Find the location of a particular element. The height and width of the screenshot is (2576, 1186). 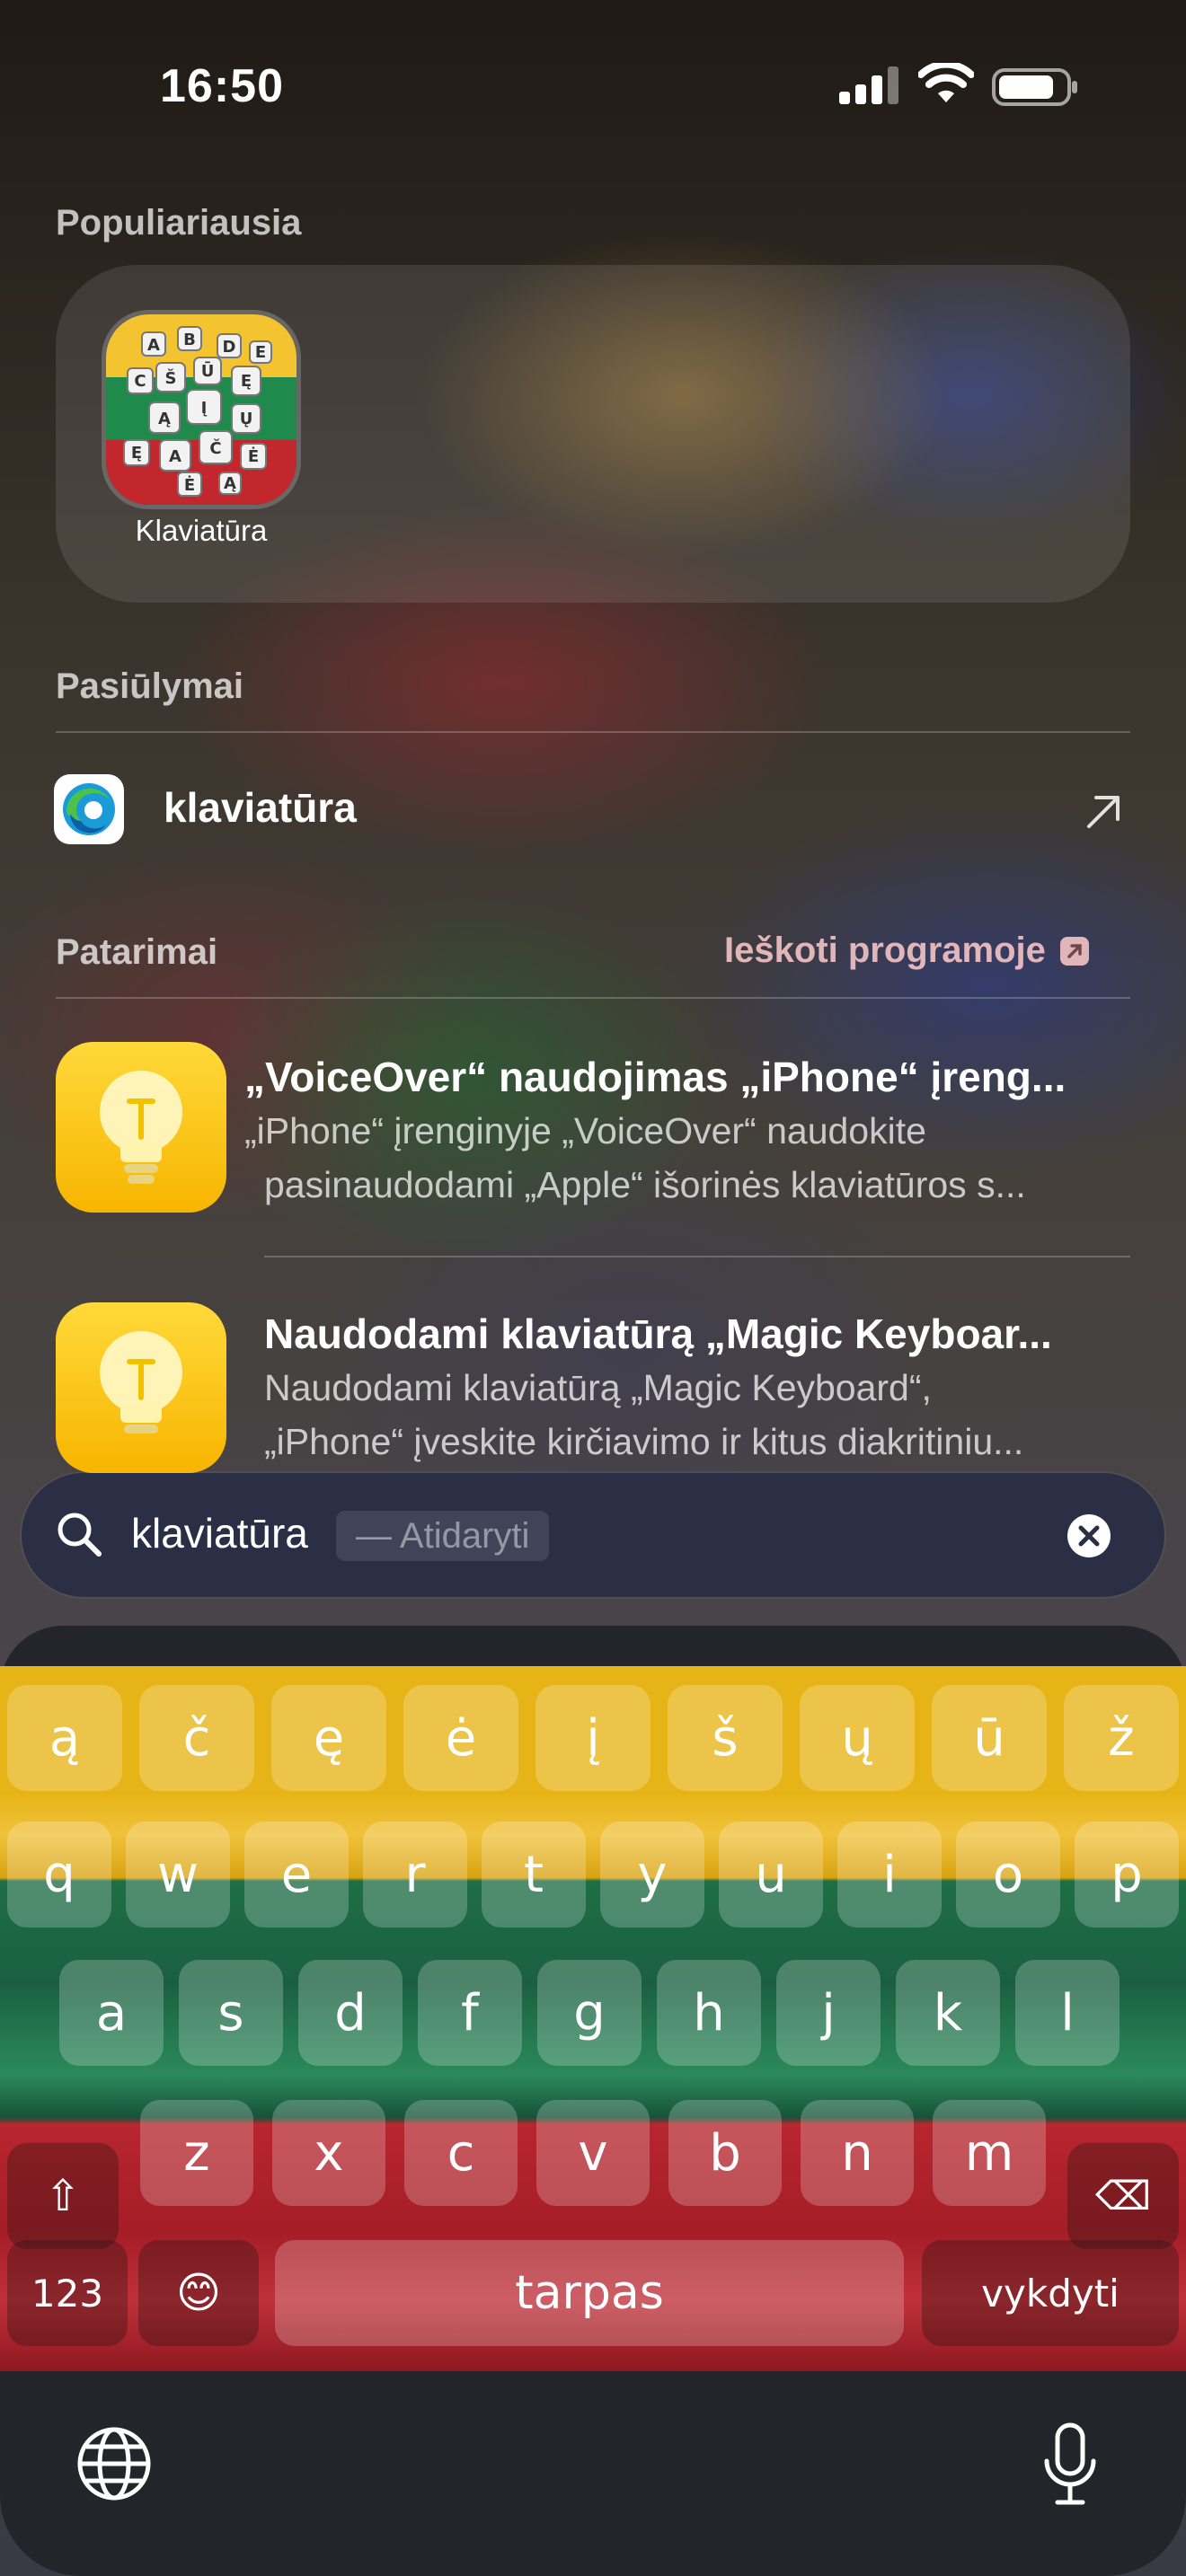

key-b: b is located at coordinates (725, 2153).